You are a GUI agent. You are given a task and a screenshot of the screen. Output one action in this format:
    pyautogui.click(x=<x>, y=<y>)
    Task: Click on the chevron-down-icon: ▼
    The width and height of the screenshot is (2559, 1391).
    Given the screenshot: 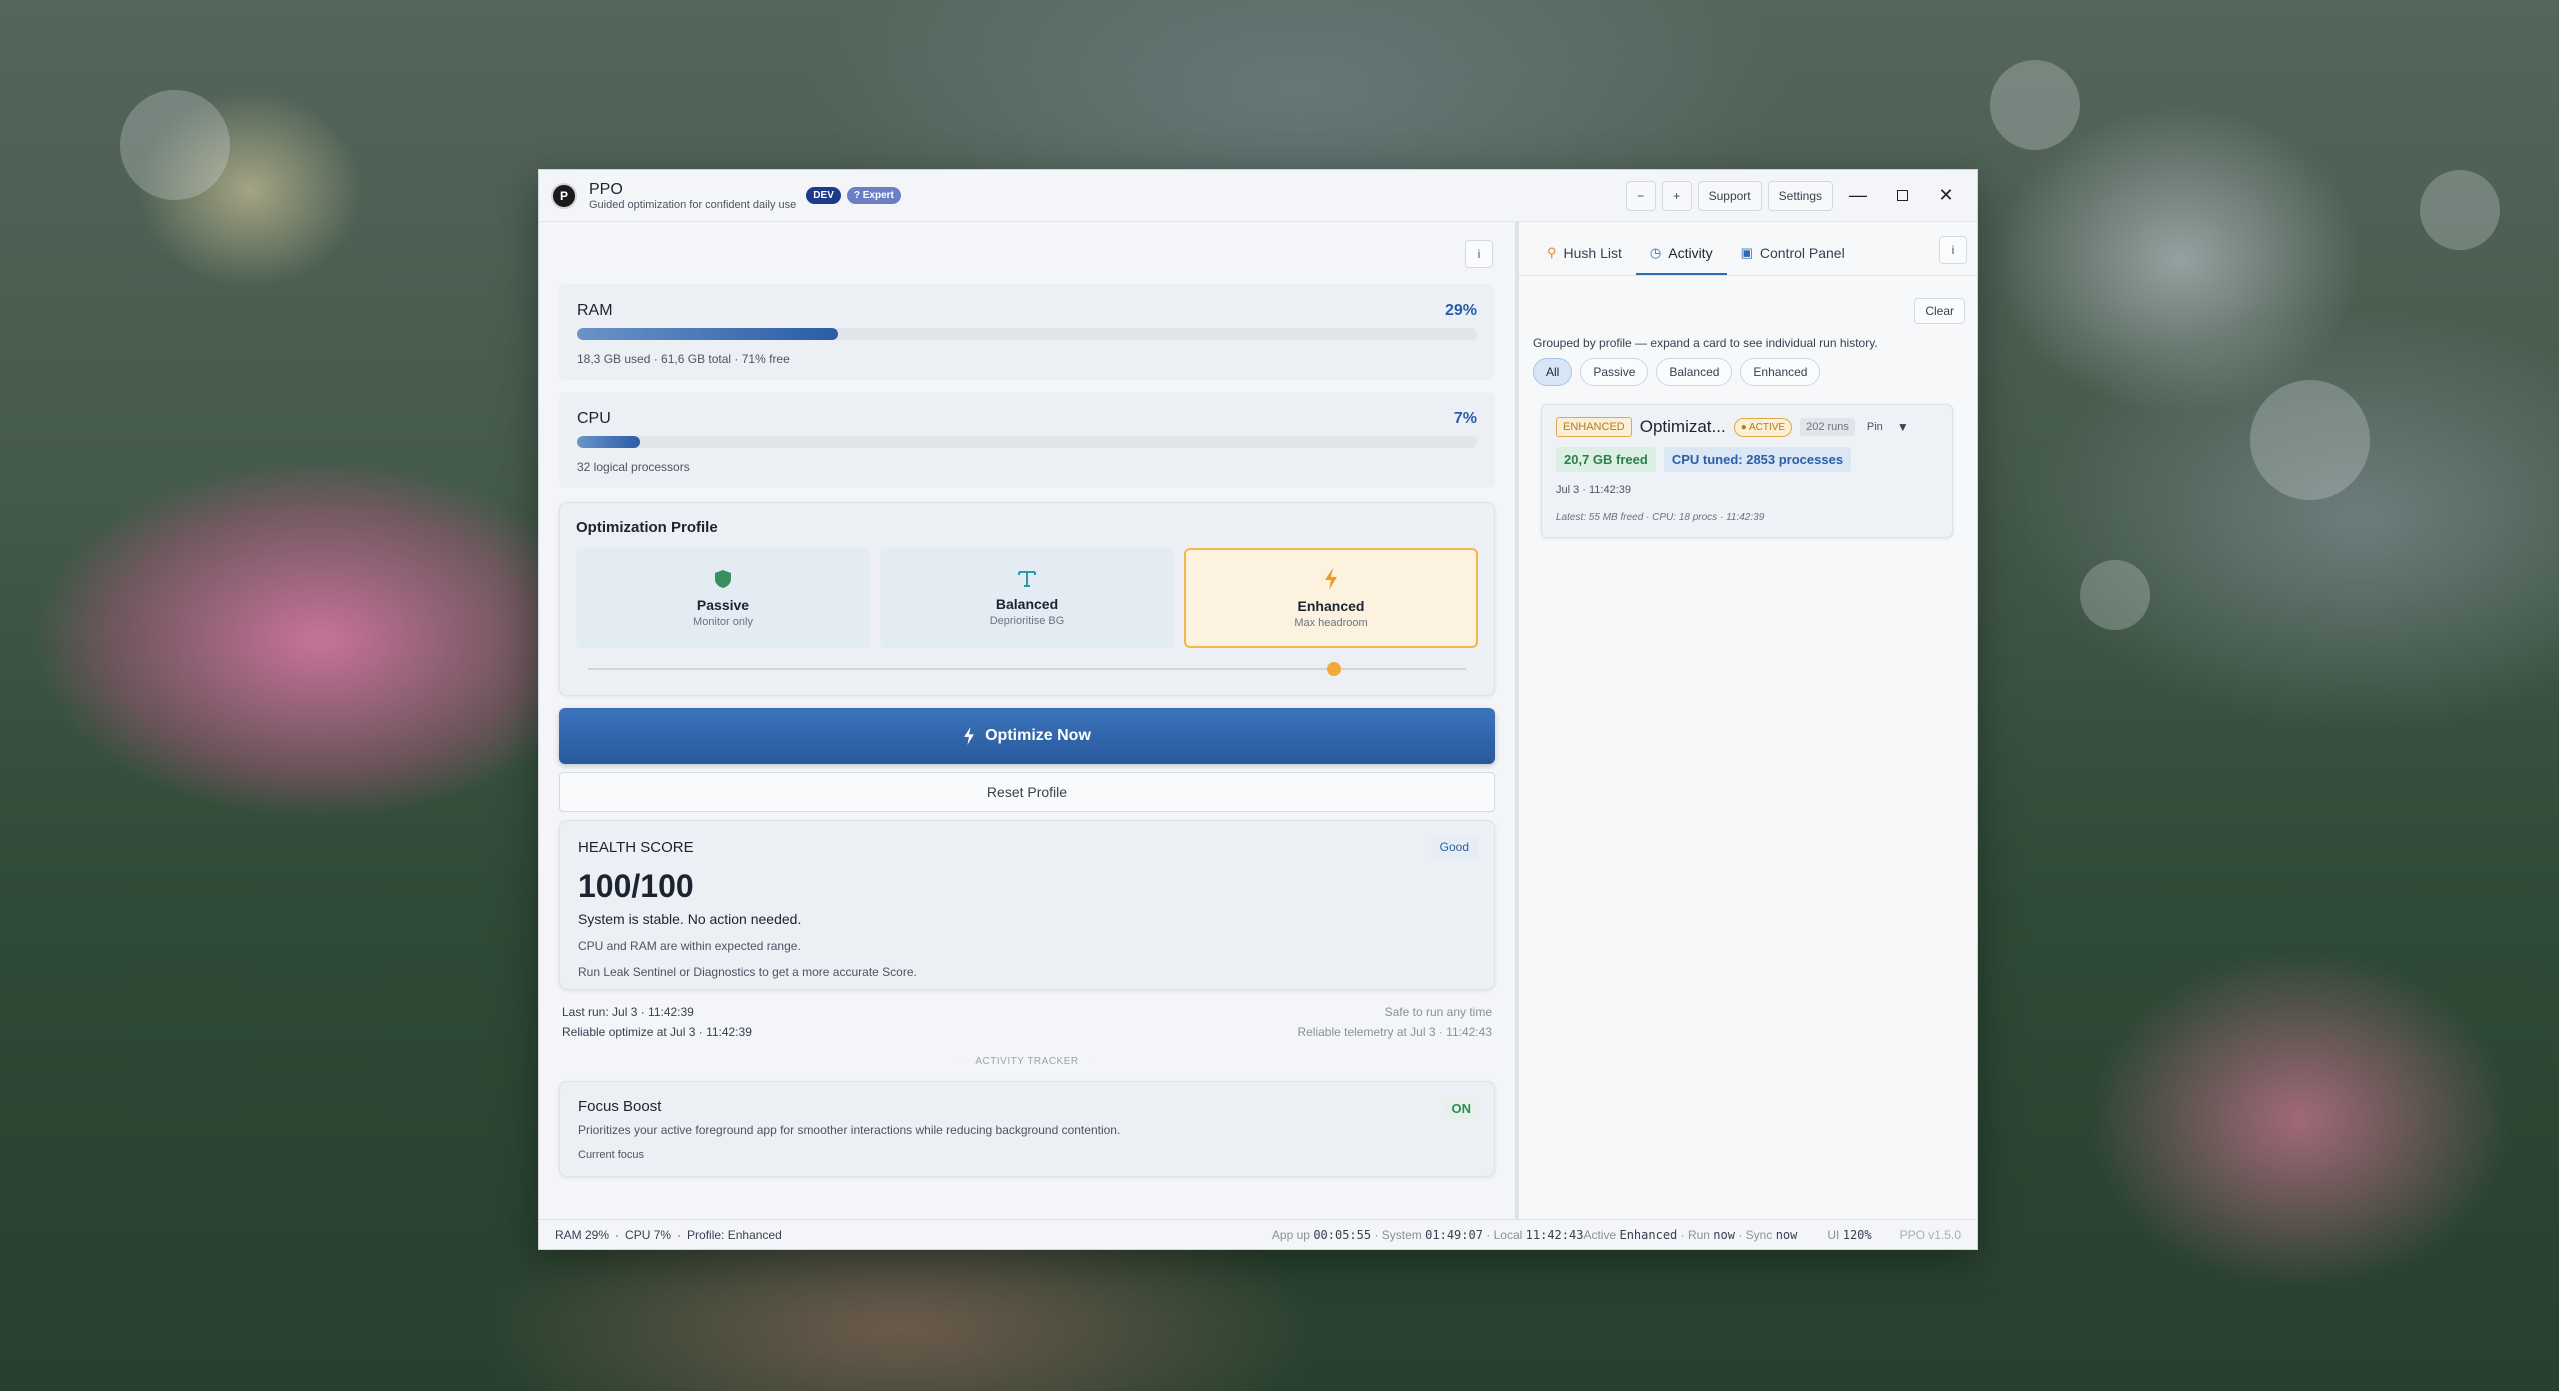 What is the action you would take?
    pyautogui.click(x=1903, y=427)
    